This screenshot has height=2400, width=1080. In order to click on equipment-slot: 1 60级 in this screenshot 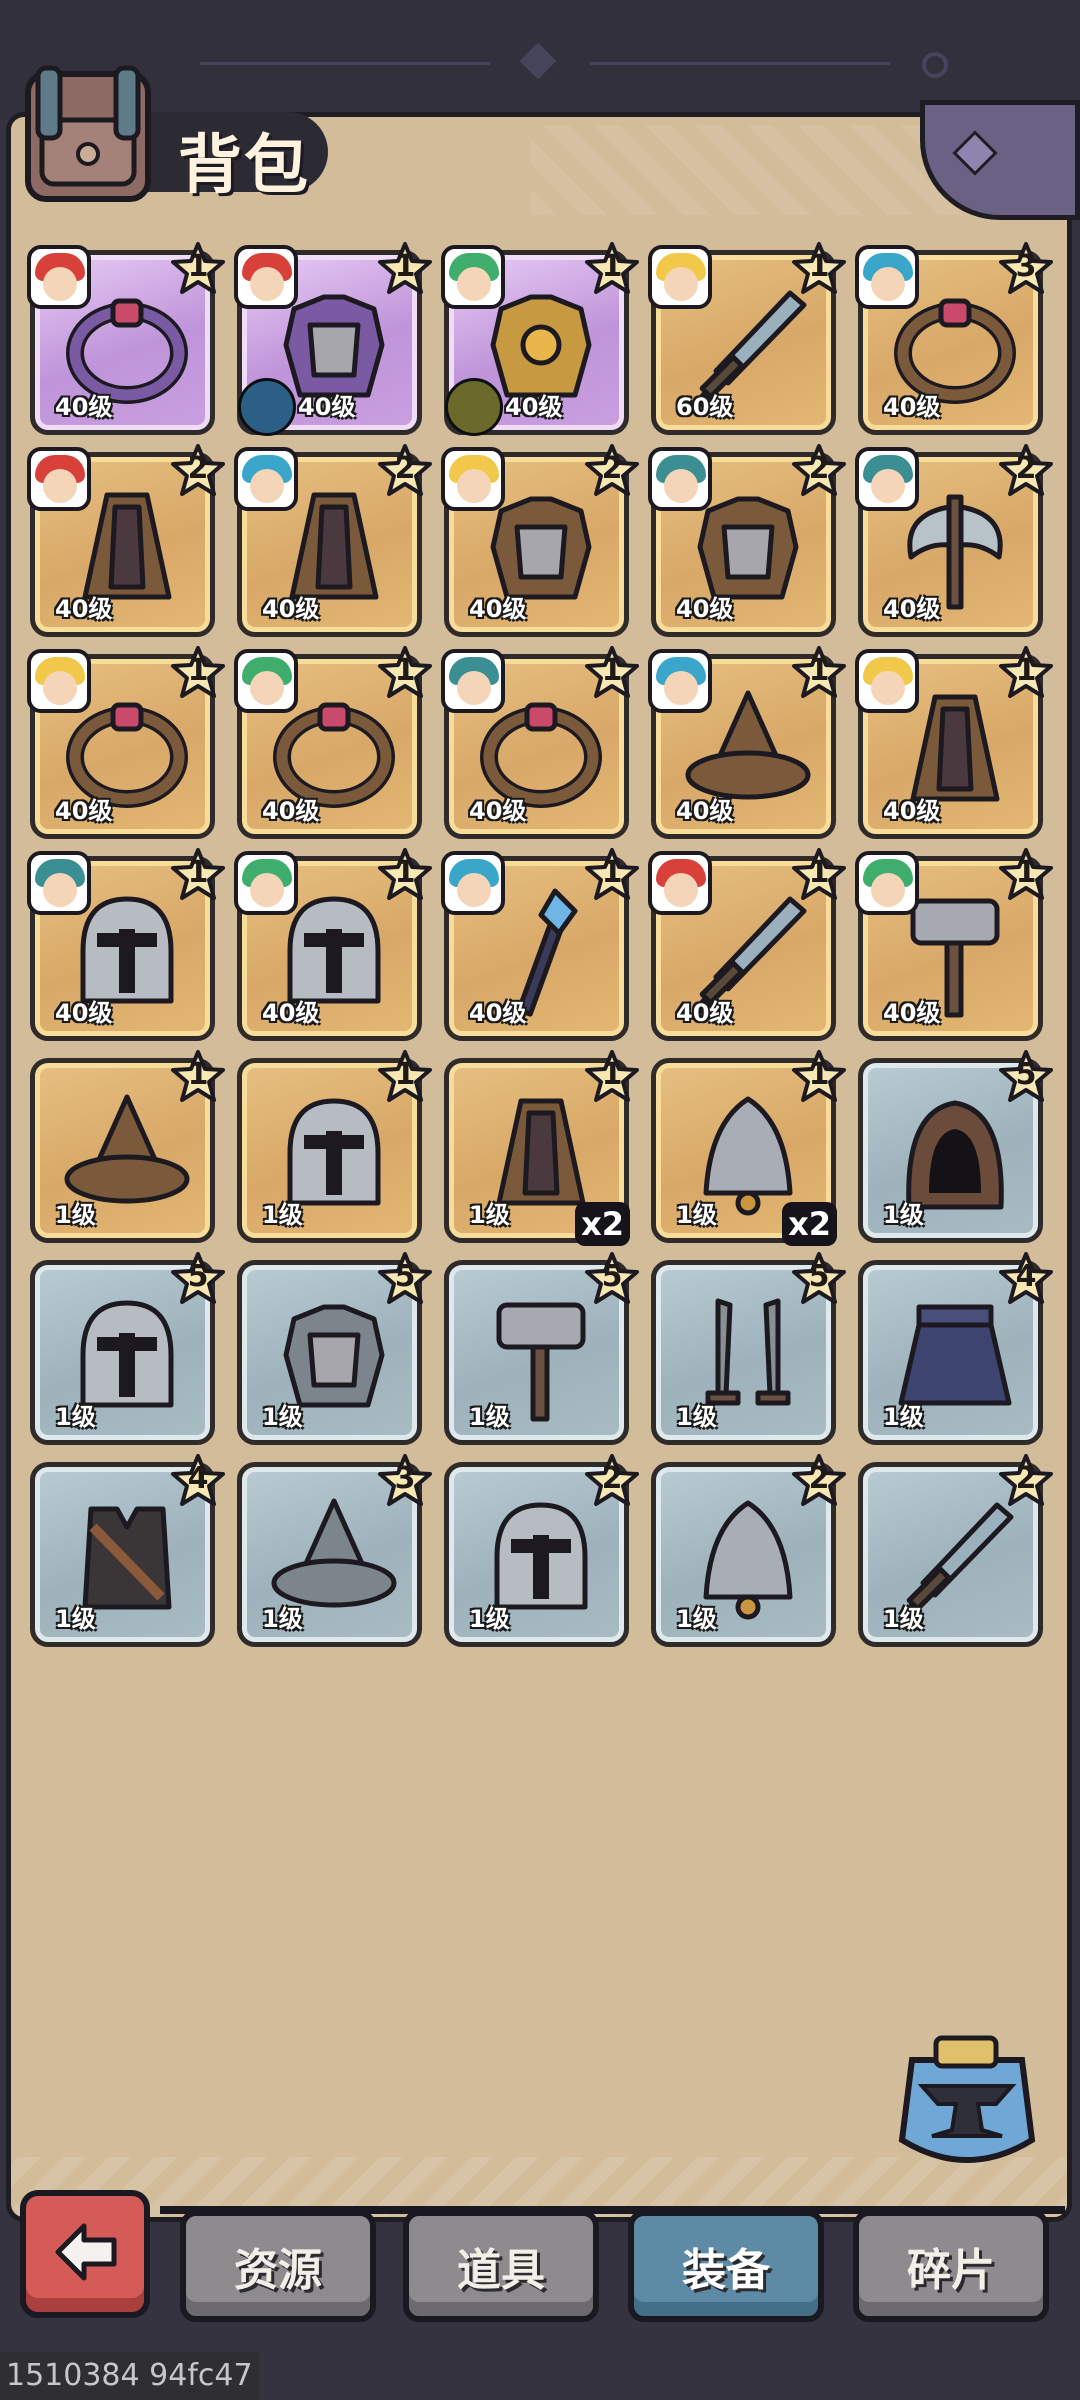, I will do `click(747, 338)`.